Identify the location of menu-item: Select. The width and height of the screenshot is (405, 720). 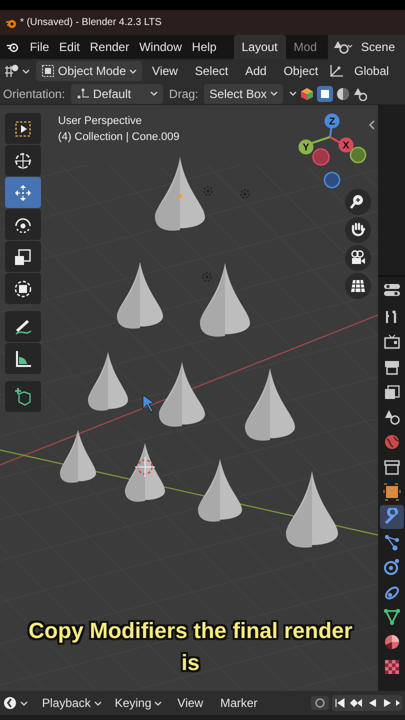
(212, 71).